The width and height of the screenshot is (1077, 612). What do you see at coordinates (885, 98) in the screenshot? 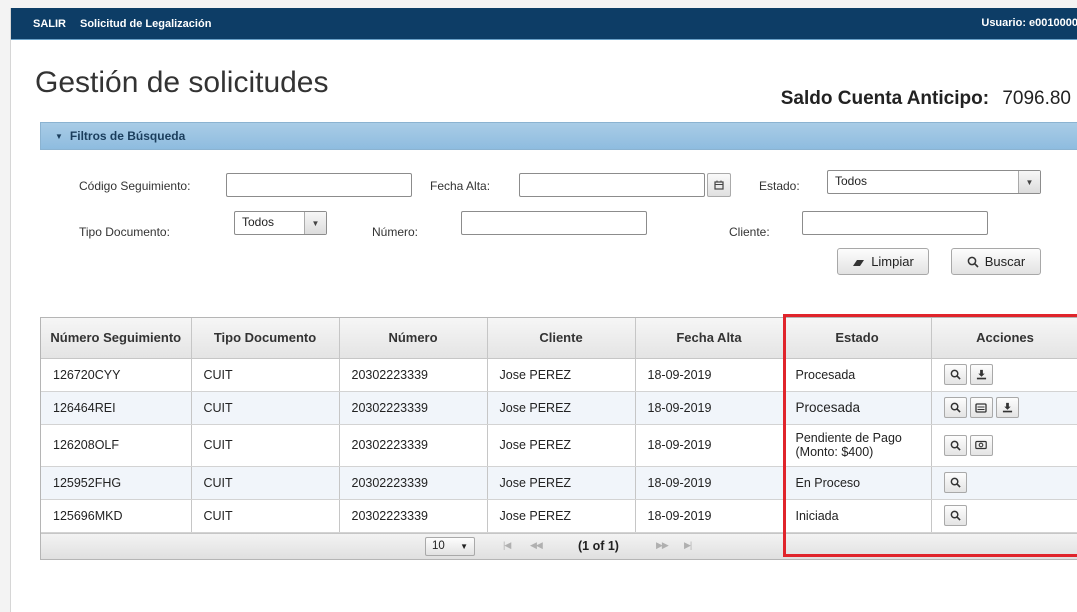
I see `saldo-label: Saldo Cuenta Anticipo:` at bounding box center [885, 98].